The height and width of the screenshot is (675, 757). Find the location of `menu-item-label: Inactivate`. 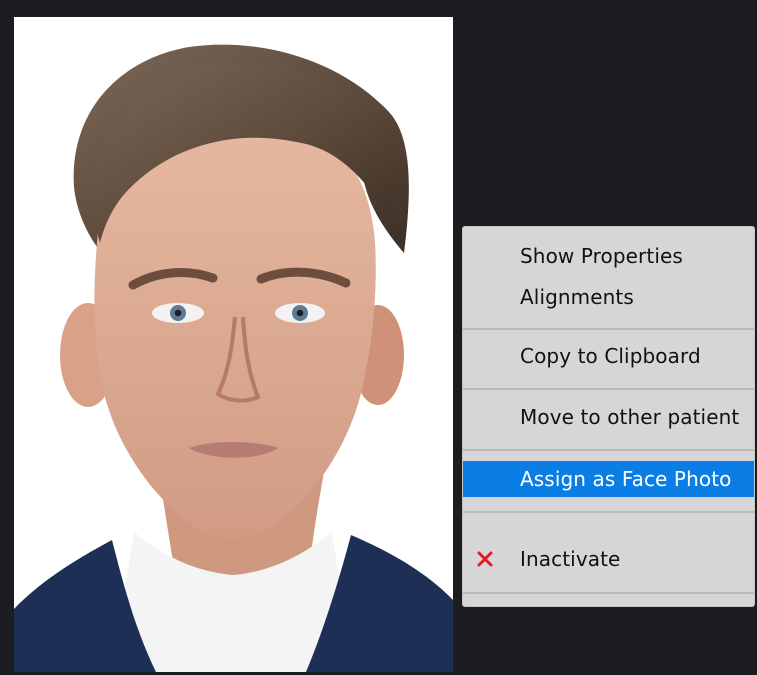

menu-item-label: Inactivate is located at coordinates (570, 559).